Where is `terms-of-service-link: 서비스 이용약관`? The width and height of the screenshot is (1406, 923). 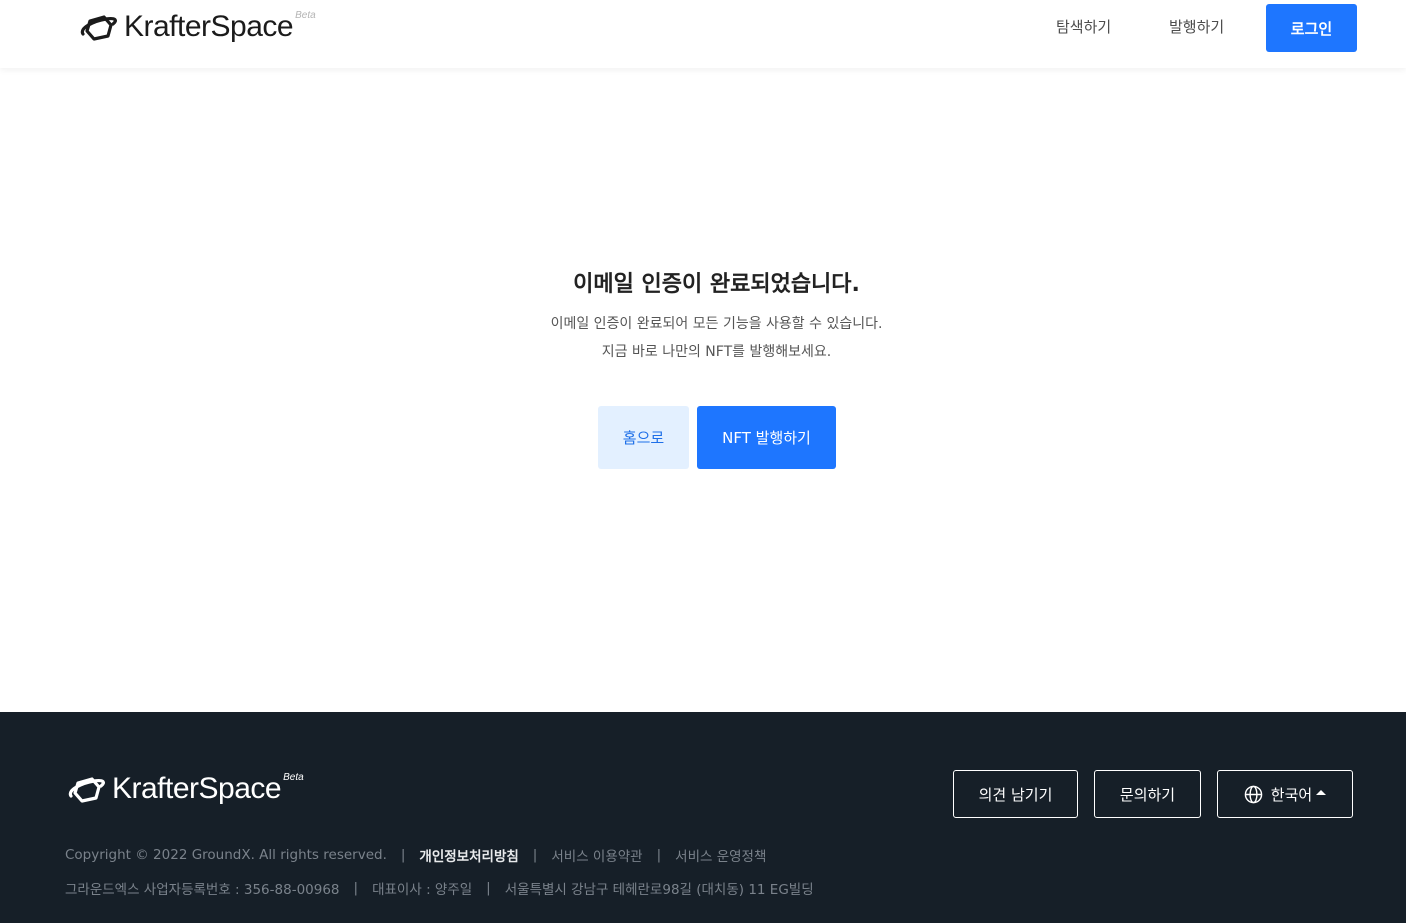 terms-of-service-link: 서비스 이용약관 is located at coordinates (596, 855).